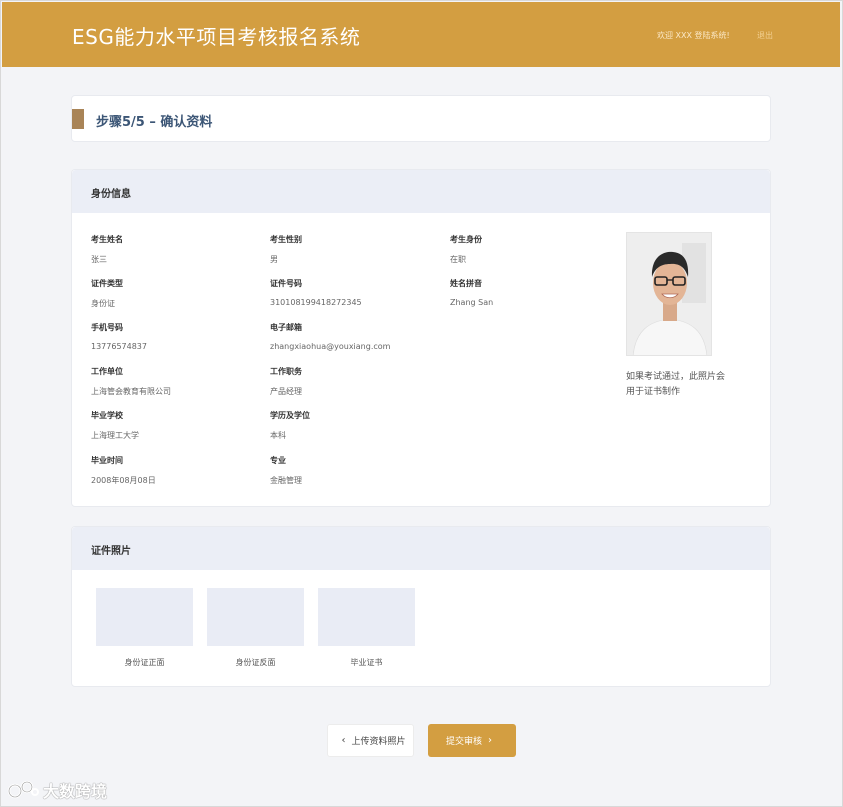 This screenshot has width=843, height=807. Describe the element at coordinates (421, 118) in the screenshot. I see `step-card: 步骤5/5 – 确认资料` at that location.